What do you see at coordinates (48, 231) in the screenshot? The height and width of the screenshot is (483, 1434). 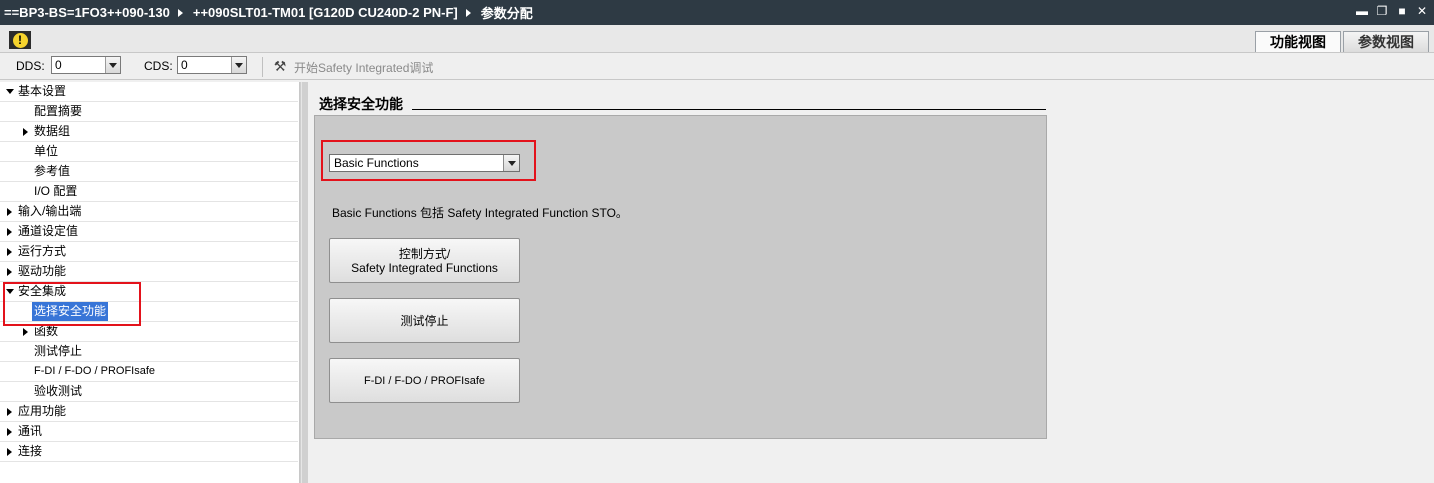 I see `tree-item-label: 通道设定值` at bounding box center [48, 231].